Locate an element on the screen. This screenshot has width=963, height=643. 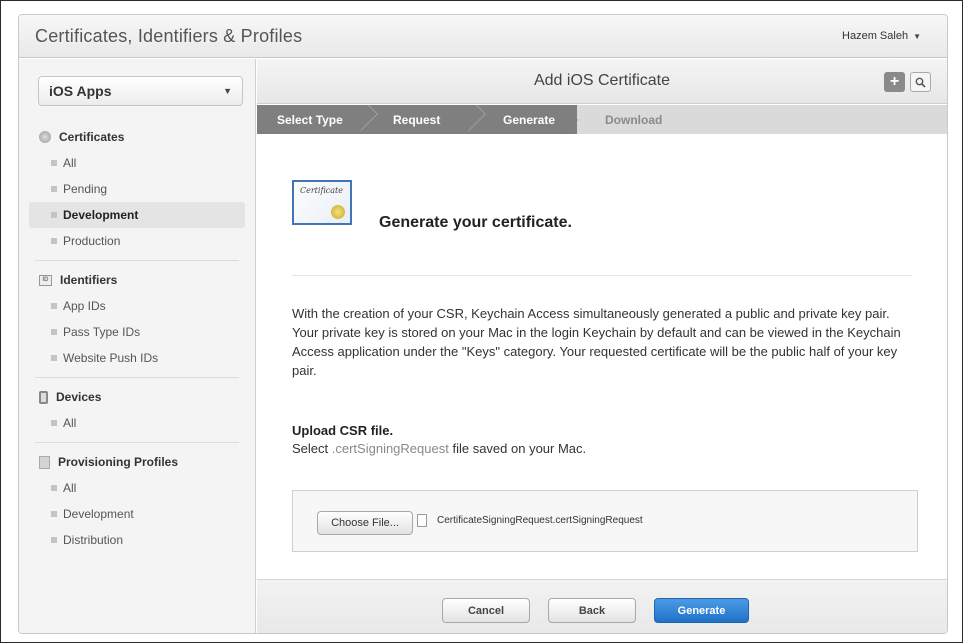
sidebar-section-devices: Devices All is located at coordinates (137, 413).